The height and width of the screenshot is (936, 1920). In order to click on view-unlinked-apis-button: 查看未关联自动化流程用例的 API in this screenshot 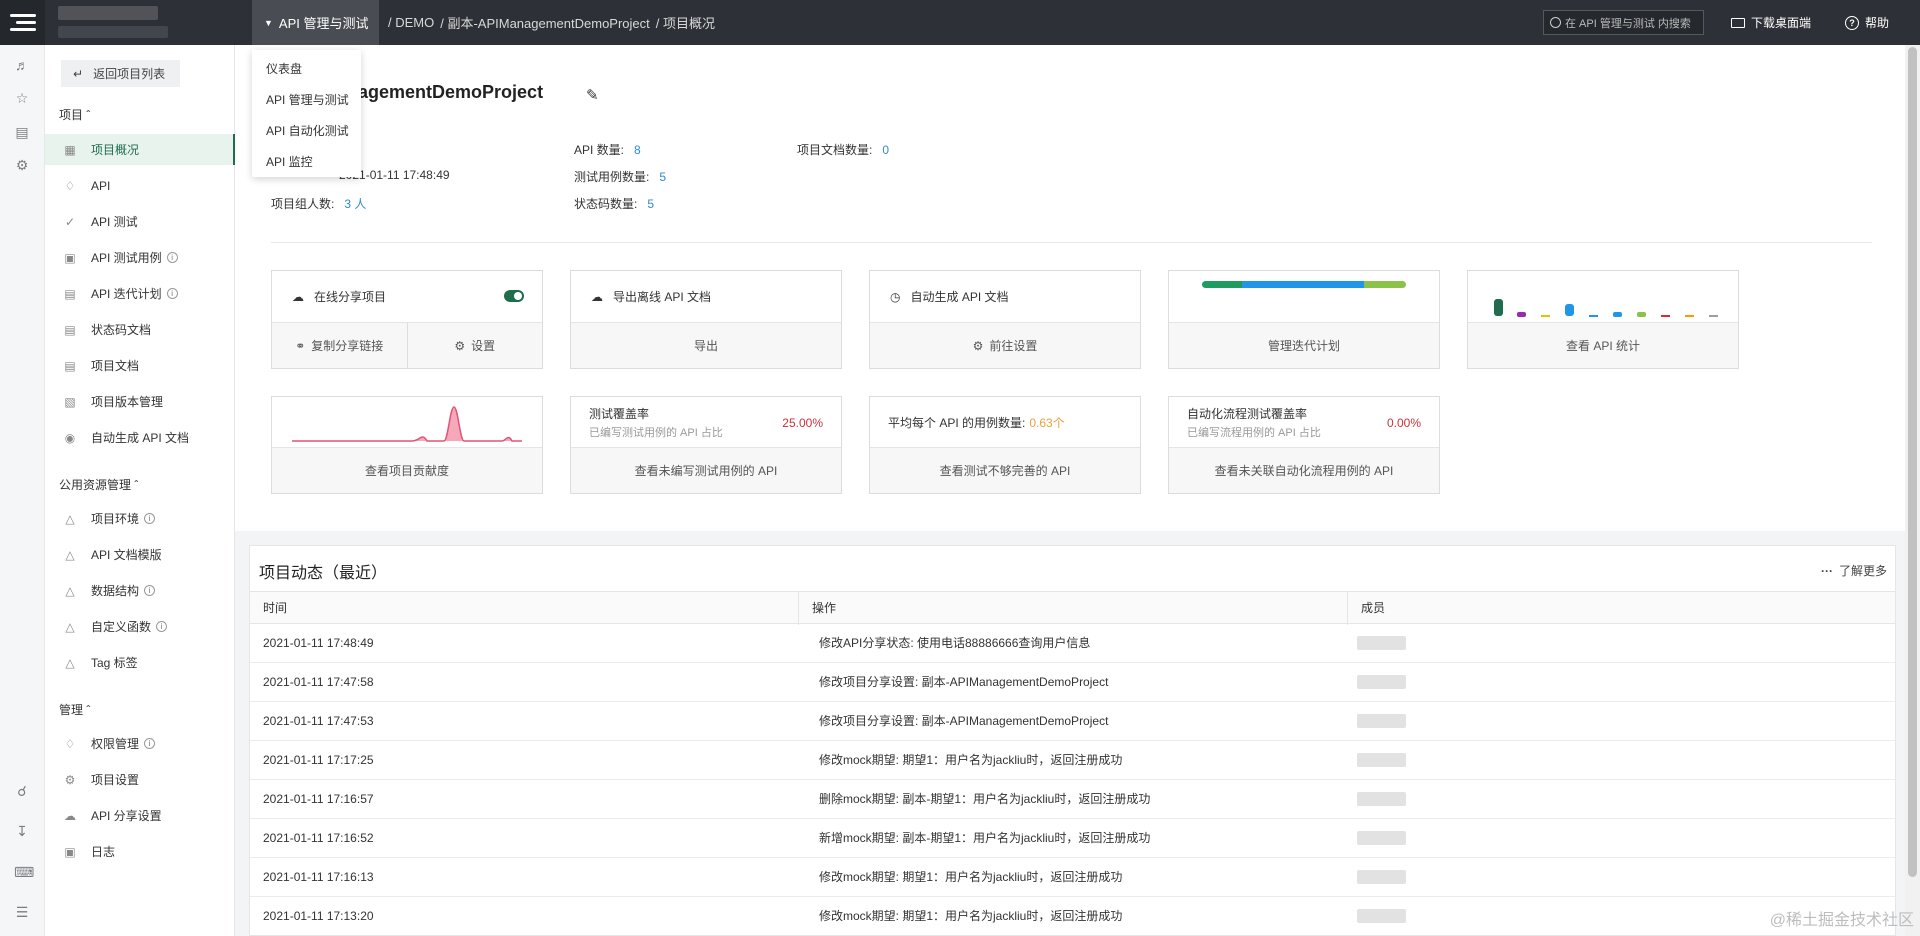, I will do `click(1304, 470)`.